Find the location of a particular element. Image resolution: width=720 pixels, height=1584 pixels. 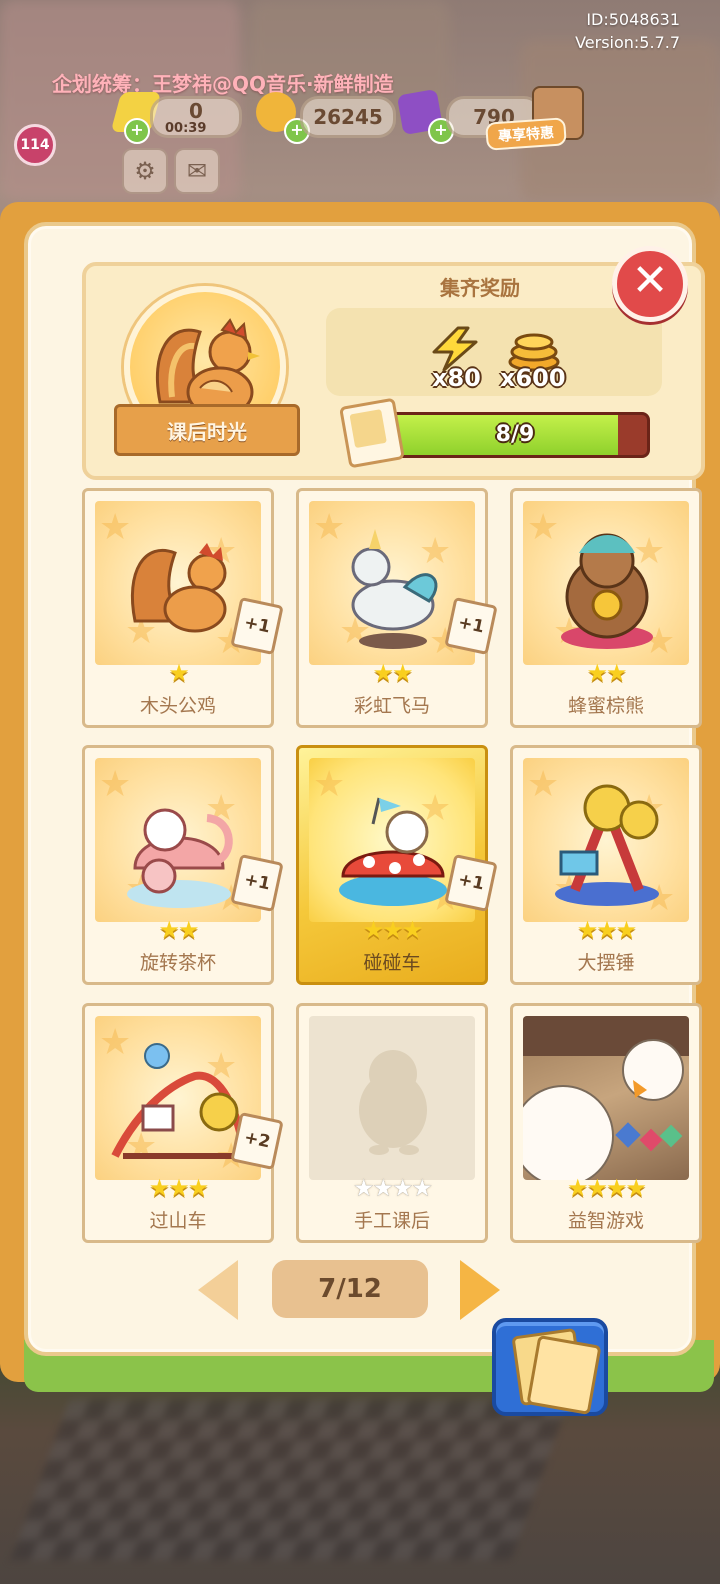

card-name: 手工课后 is located at coordinates (391, 1221).